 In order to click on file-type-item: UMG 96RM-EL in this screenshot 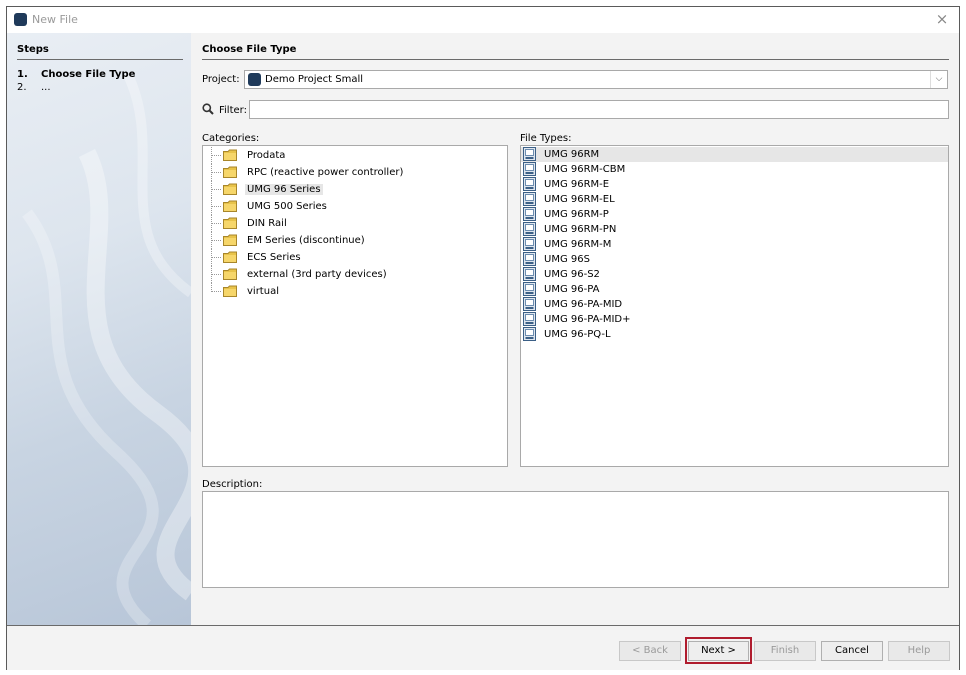, I will do `click(734, 199)`.